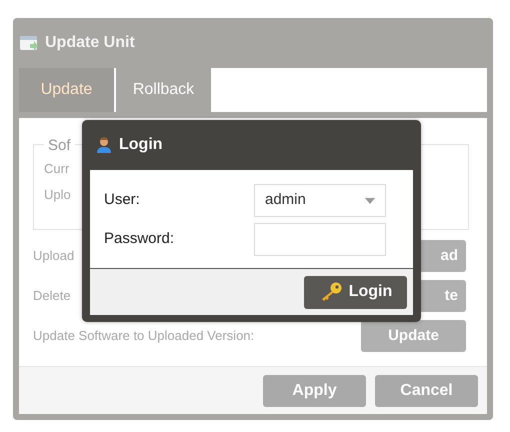 The image size is (510, 432). Describe the element at coordinates (57, 168) in the screenshot. I see `field-label: Curr` at that location.